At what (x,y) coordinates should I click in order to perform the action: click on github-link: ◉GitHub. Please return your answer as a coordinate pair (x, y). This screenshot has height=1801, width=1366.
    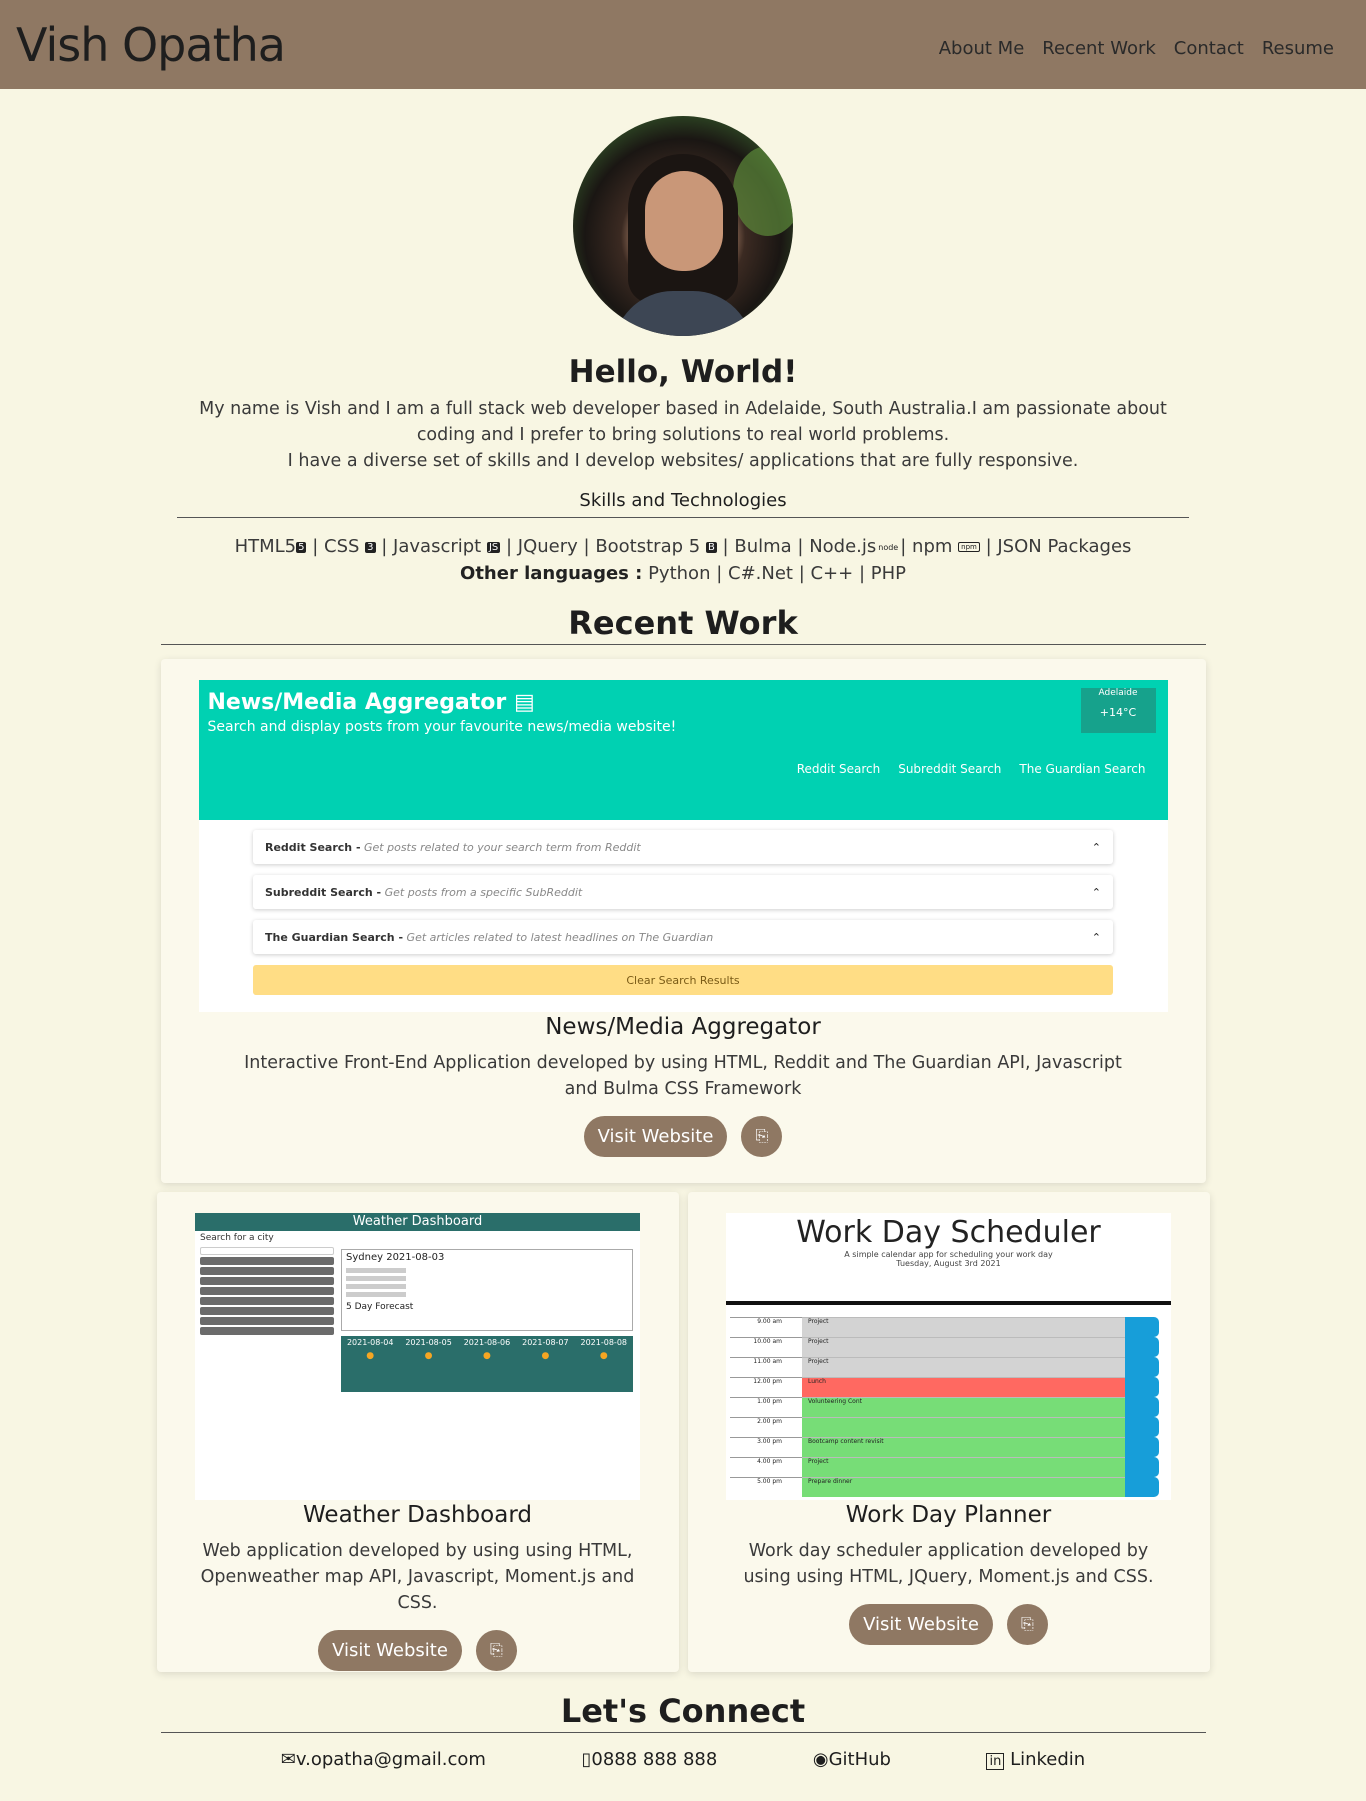
    Looking at the image, I should click on (852, 1759).